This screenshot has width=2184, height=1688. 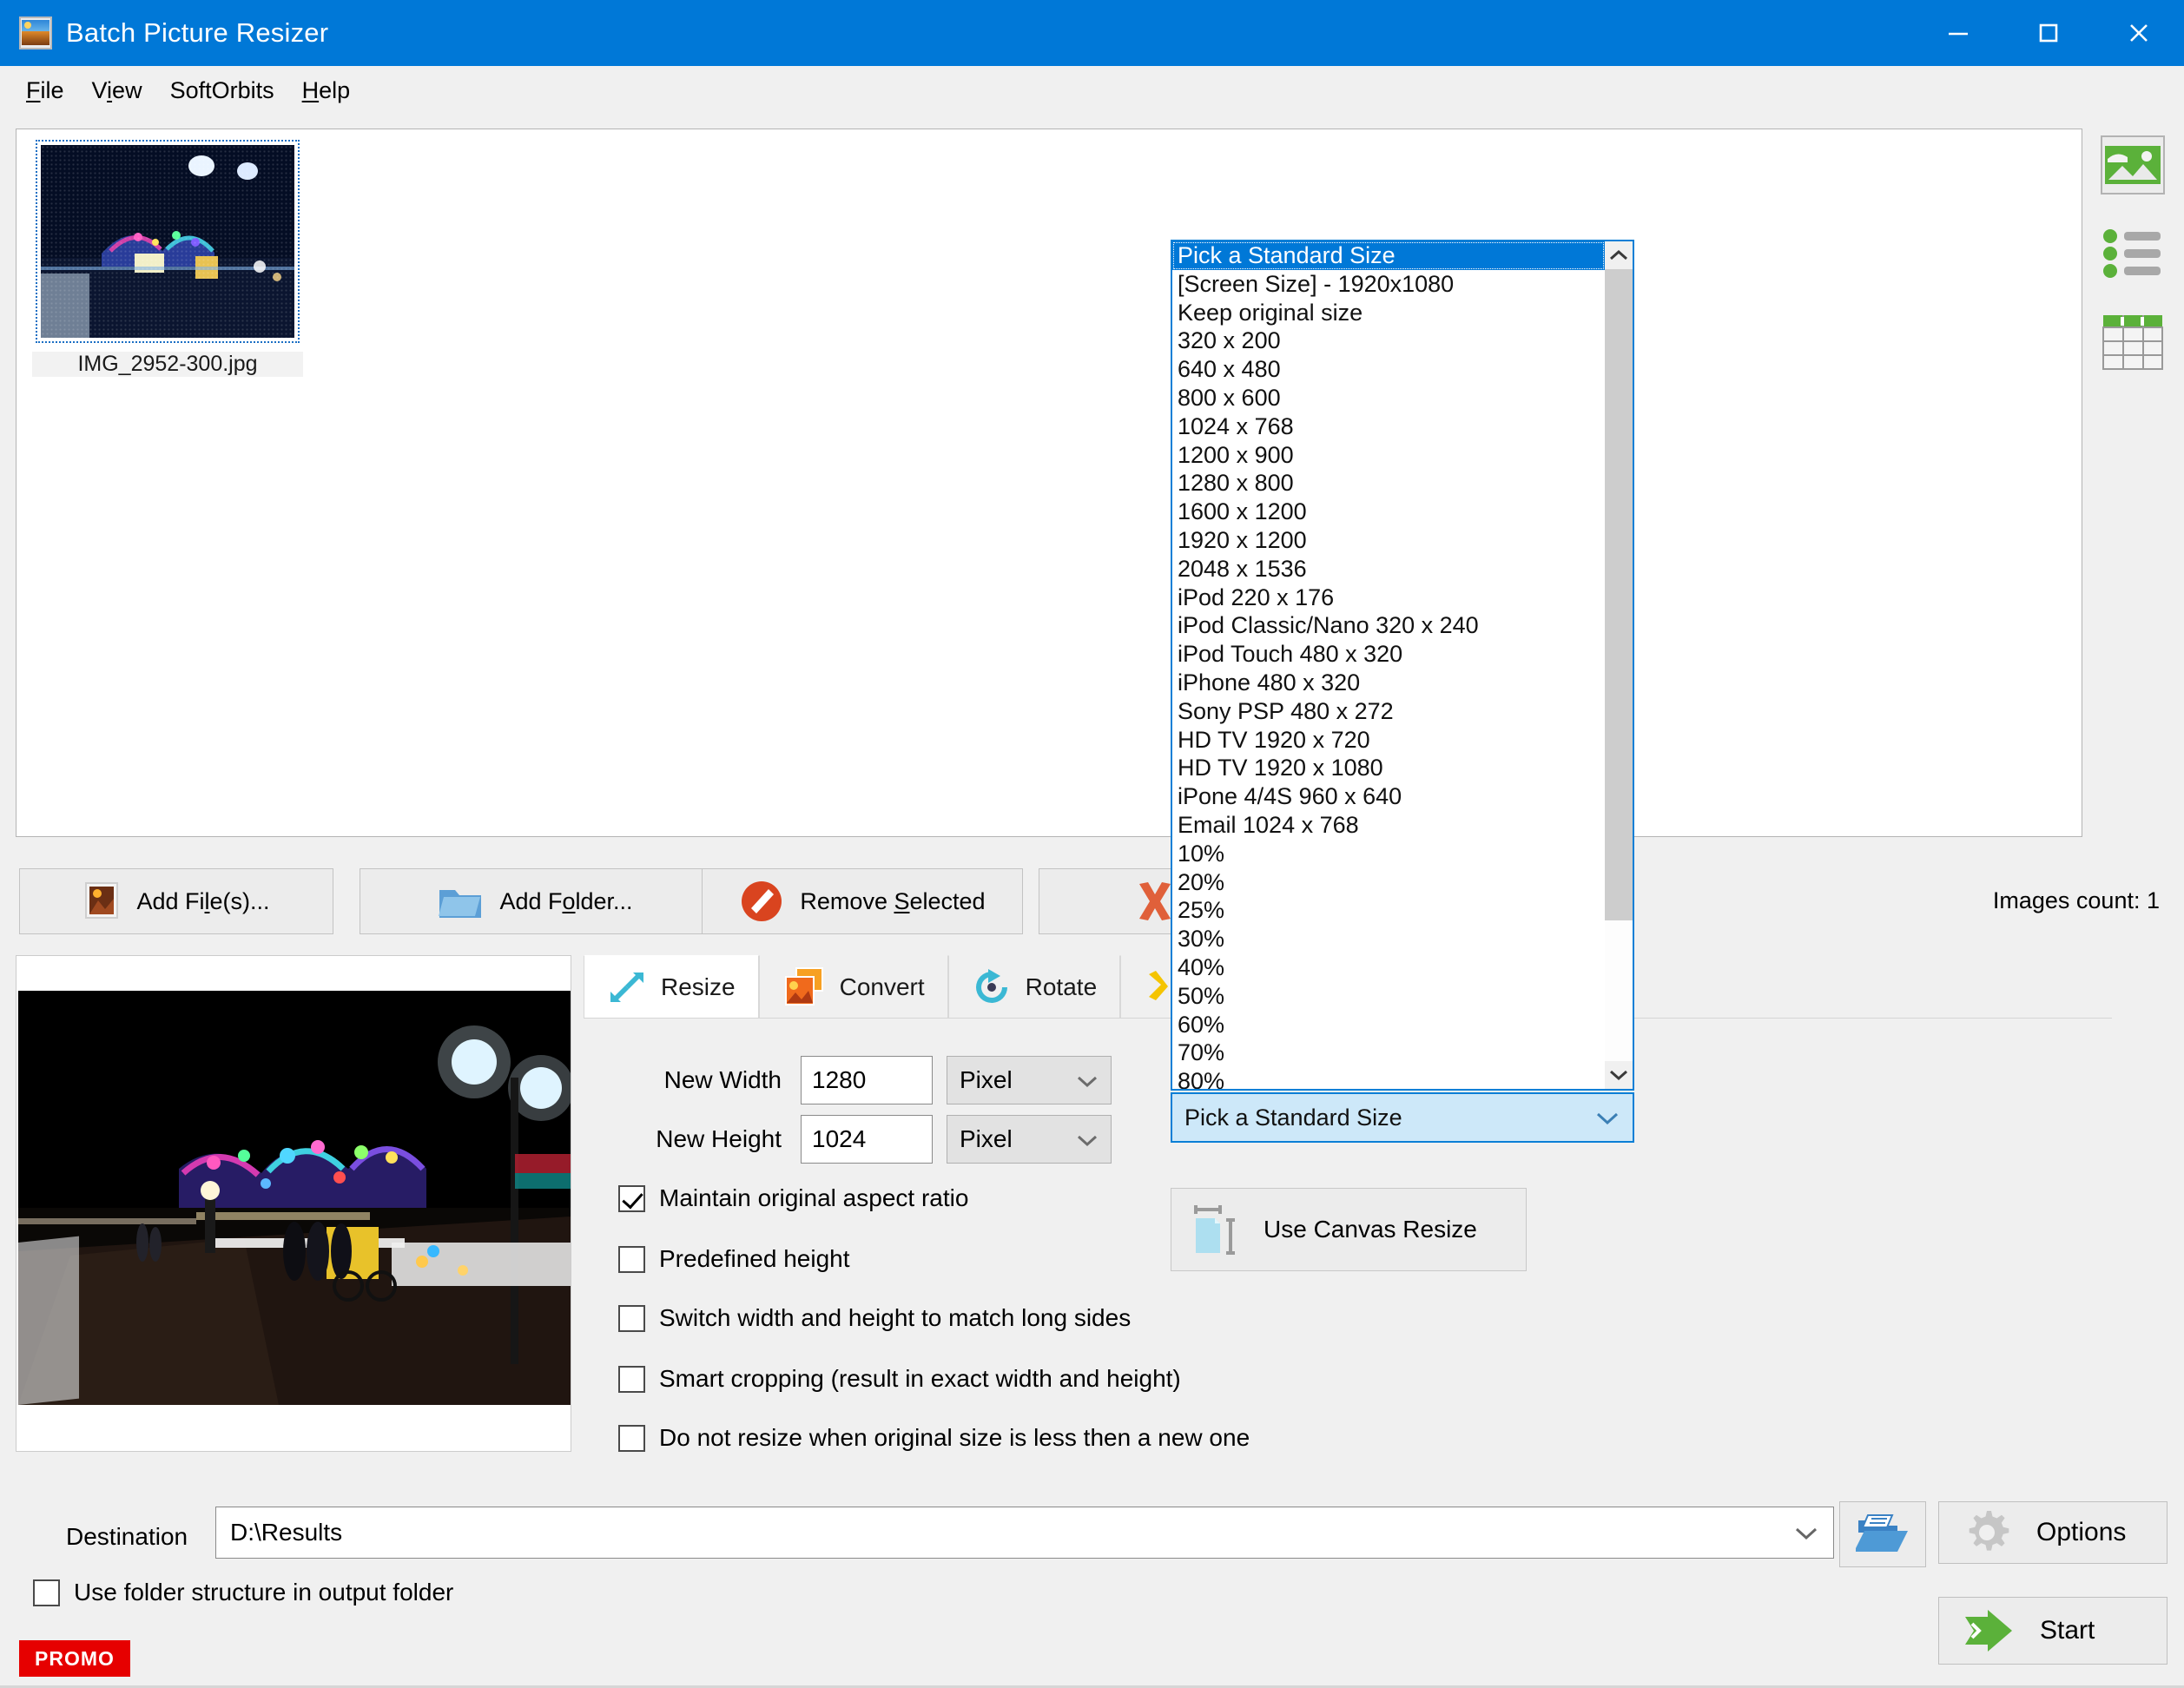 I want to click on new-width-input: 1280, so click(x=867, y=1080).